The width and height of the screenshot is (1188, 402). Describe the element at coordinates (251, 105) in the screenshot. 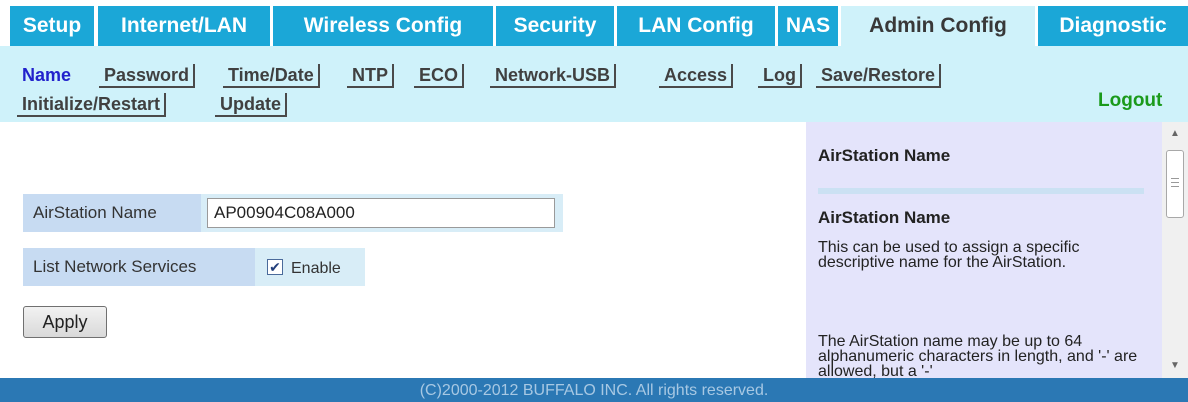

I see `subnav-item-update: Update` at that location.